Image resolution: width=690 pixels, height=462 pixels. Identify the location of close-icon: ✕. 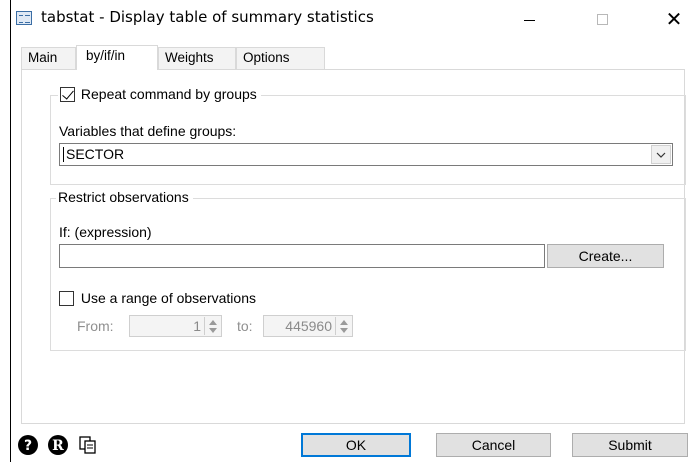
(674, 19).